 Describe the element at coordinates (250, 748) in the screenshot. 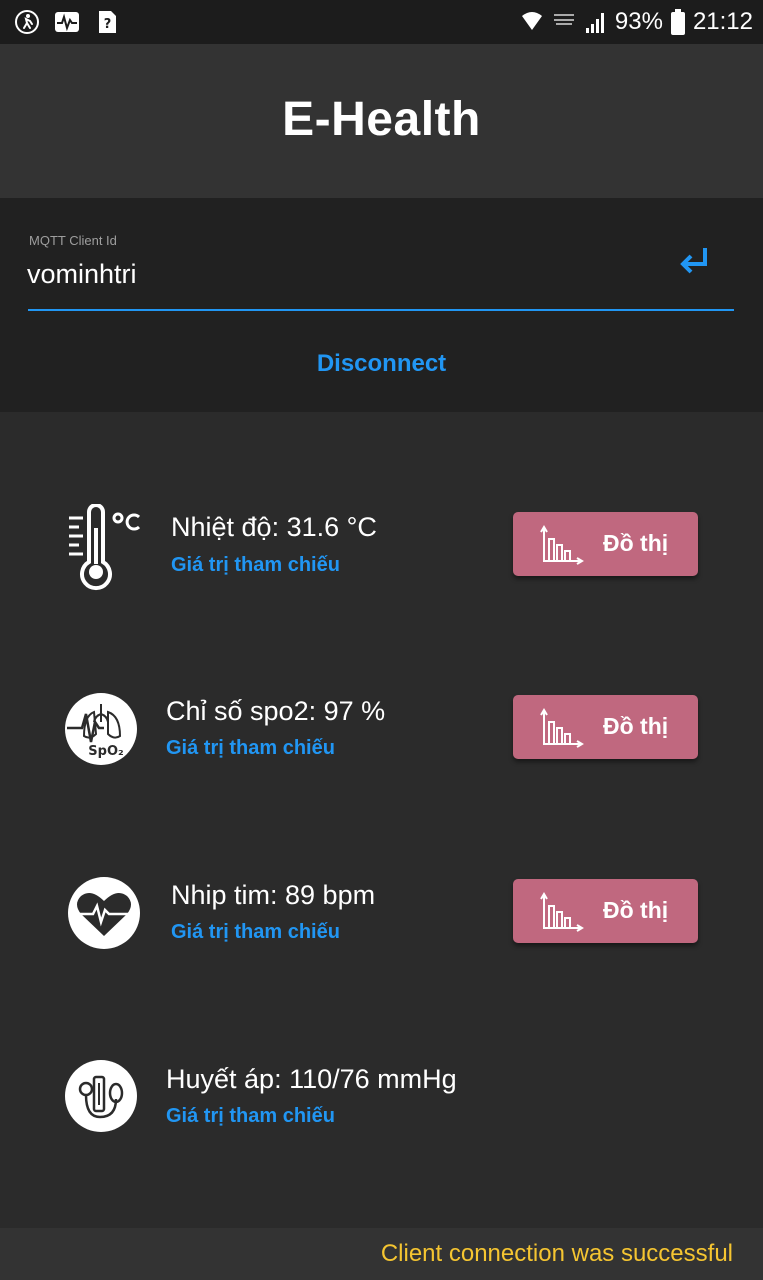

I see `spo2-reference-link: Giá trị tham chiếu` at that location.